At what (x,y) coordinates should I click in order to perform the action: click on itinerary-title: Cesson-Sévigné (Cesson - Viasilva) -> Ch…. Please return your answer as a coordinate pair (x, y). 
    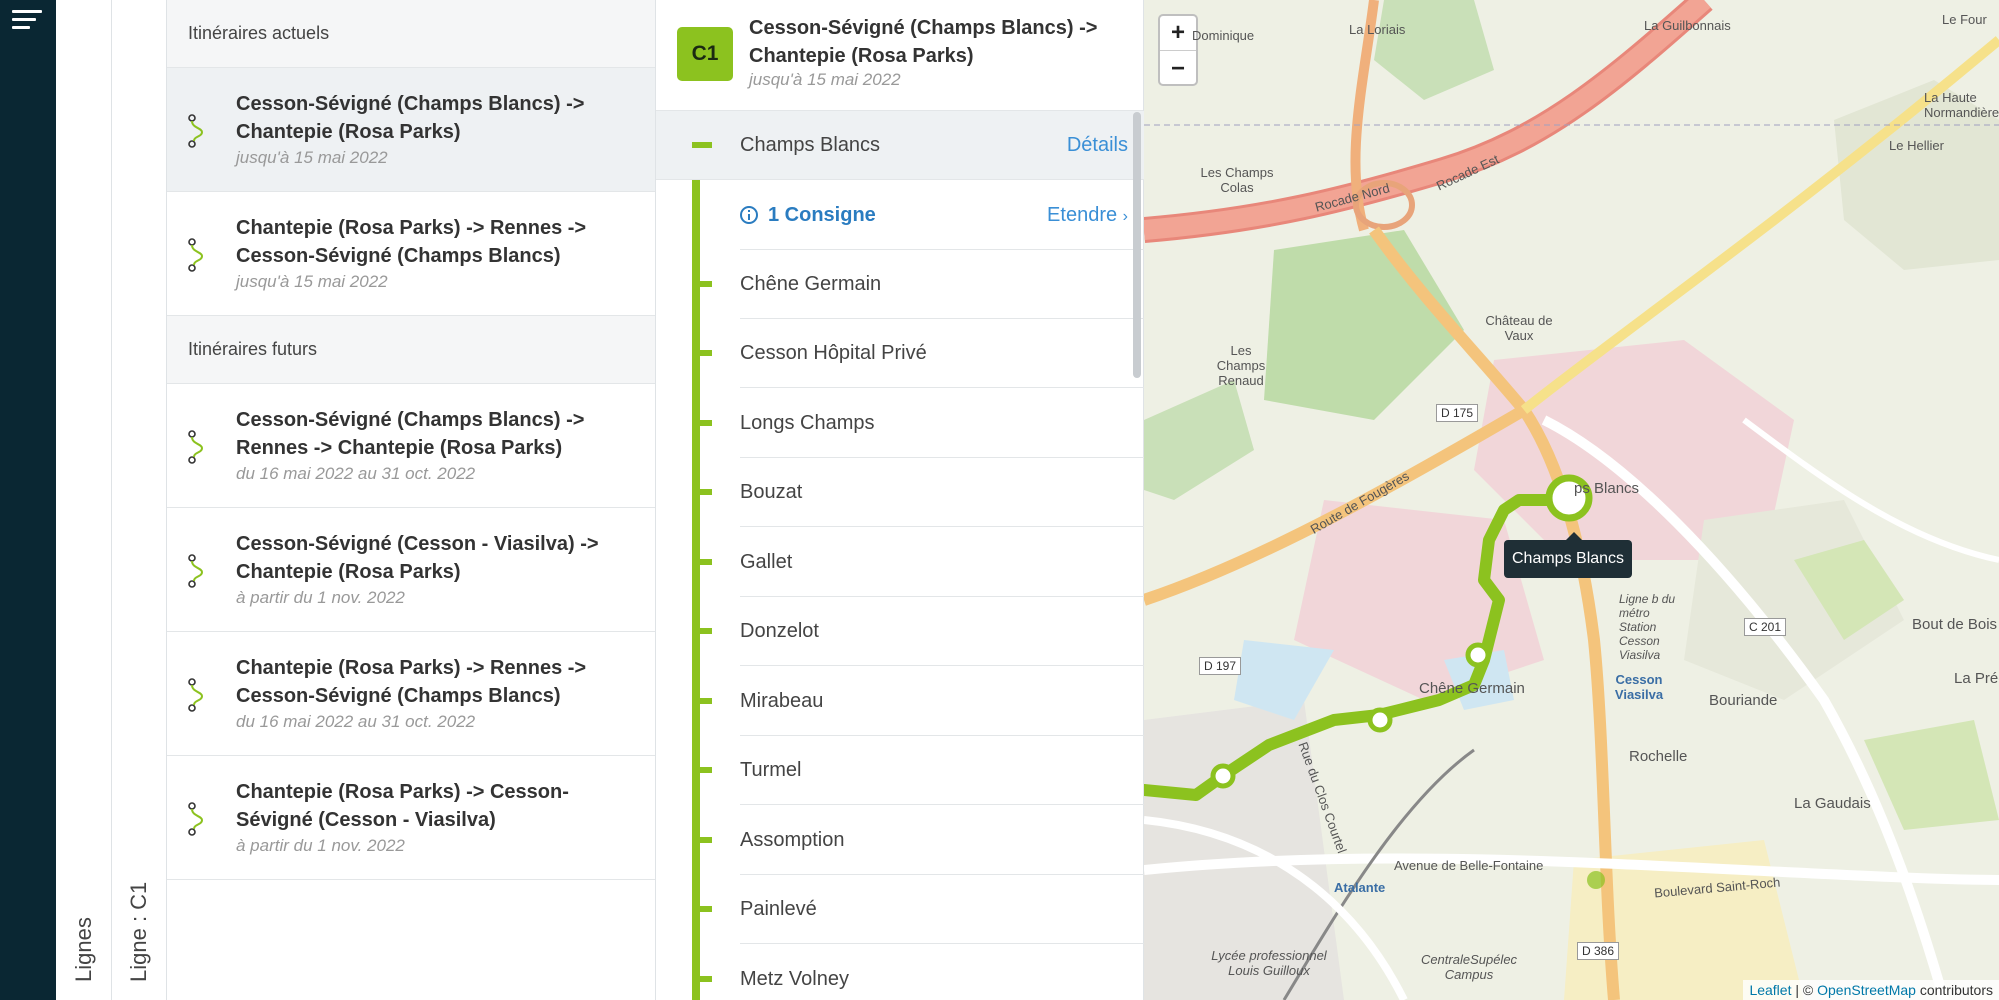
    Looking at the image, I should click on (417, 558).